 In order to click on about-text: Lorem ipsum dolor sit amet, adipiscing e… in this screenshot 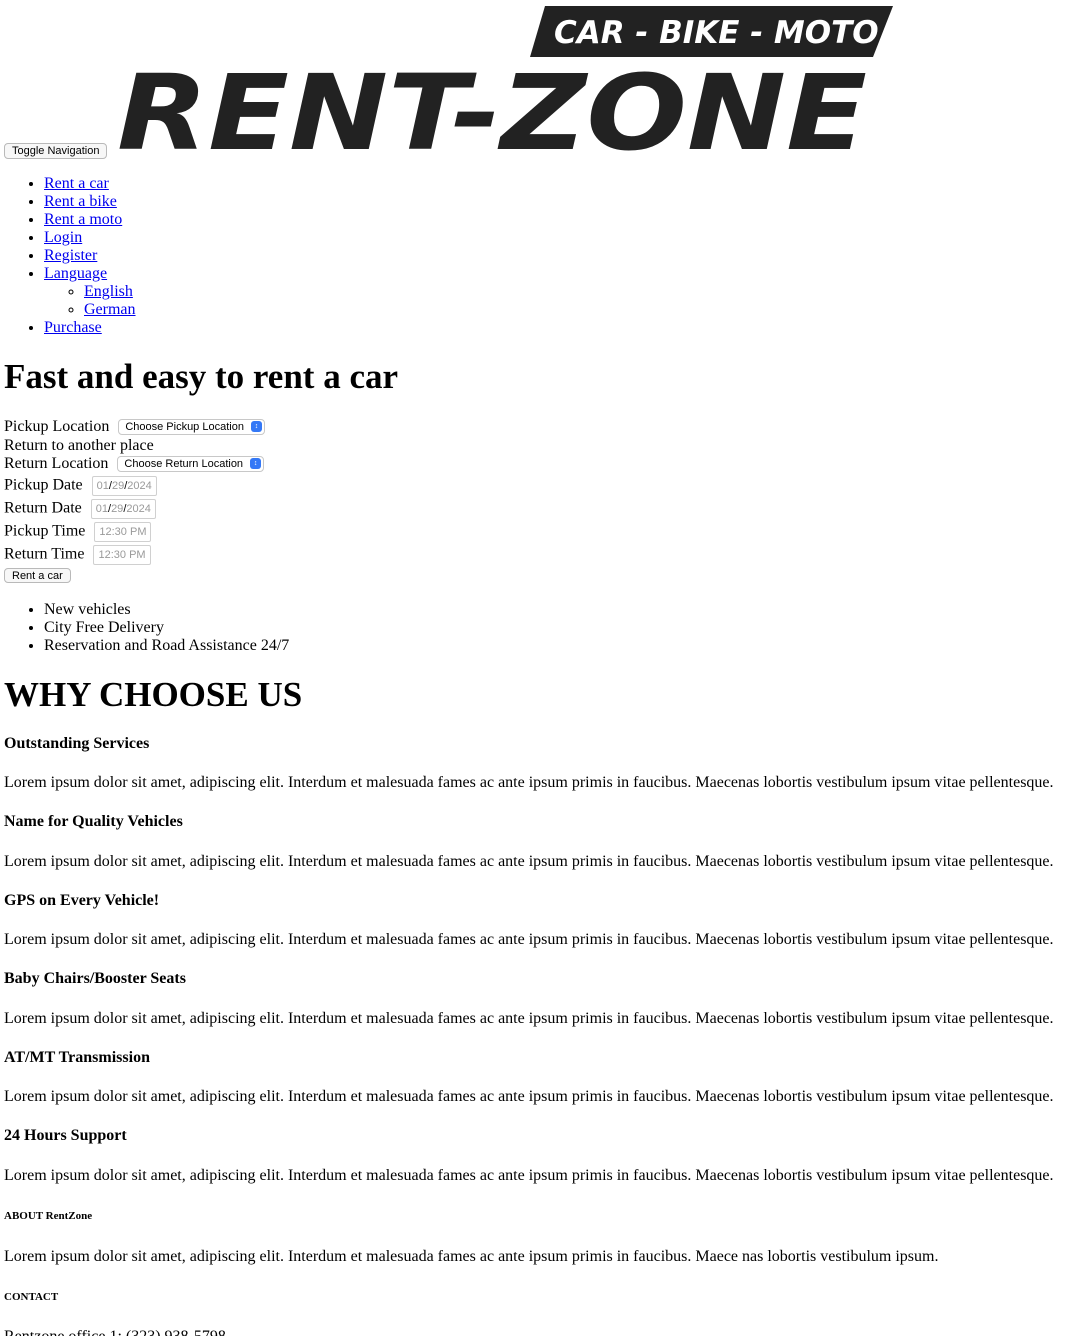, I will do `click(471, 1256)`.